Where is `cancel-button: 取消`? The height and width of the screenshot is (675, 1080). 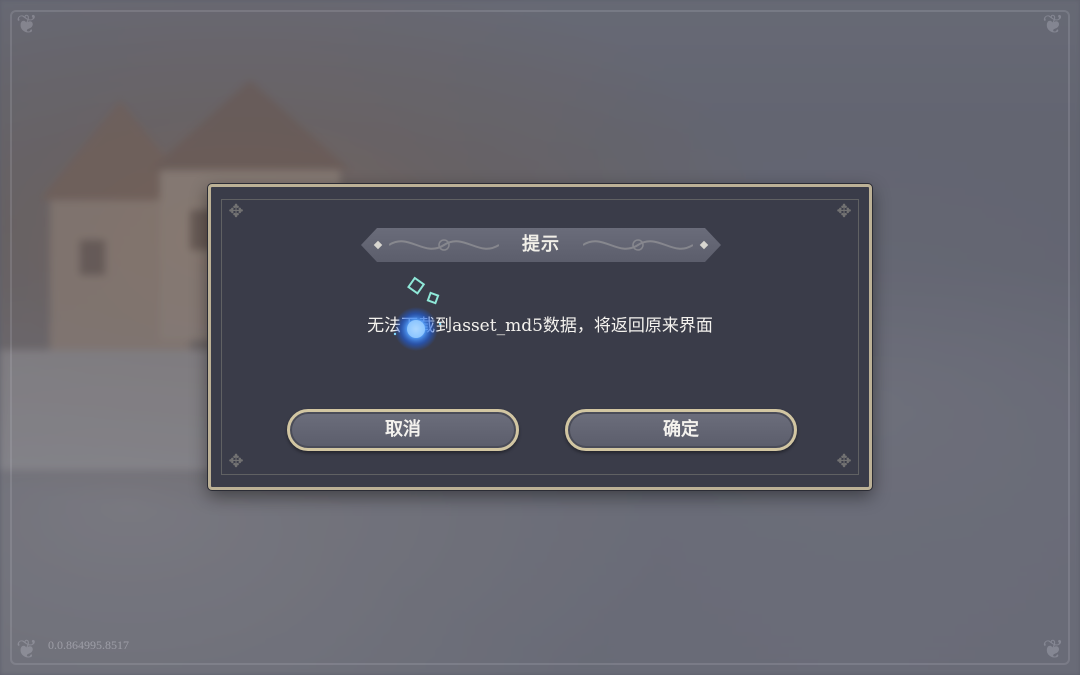
cancel-button: 取消 is located at coordinates (403, 430).